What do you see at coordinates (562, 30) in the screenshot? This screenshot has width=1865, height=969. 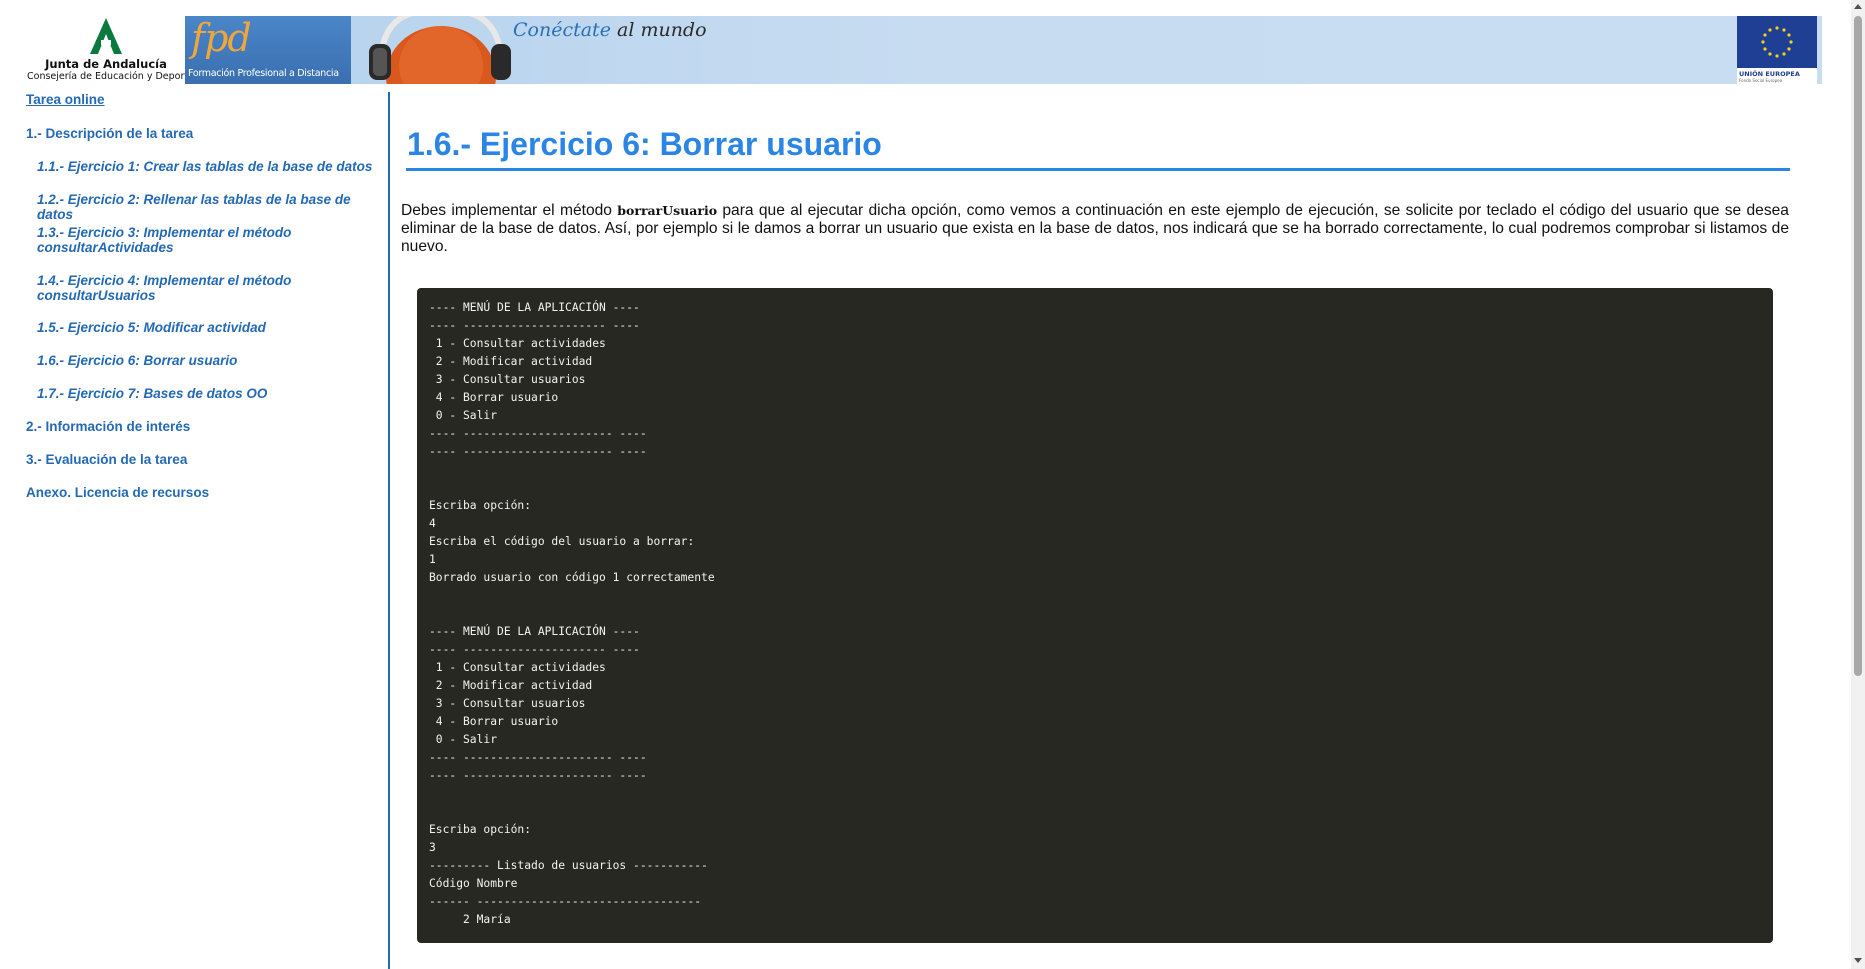 I see `slogan-prefix: Conéctate` at bounding box center [562, 30].